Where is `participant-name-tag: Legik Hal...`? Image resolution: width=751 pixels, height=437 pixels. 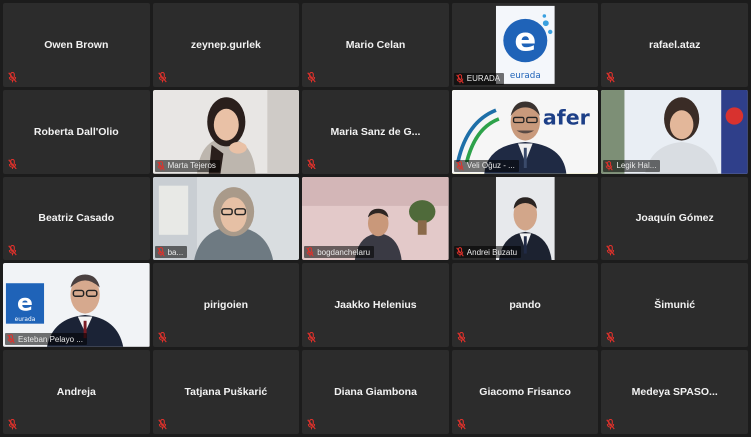
participant-name-tag: Legik Hal... is located at coordinates (632, 165).